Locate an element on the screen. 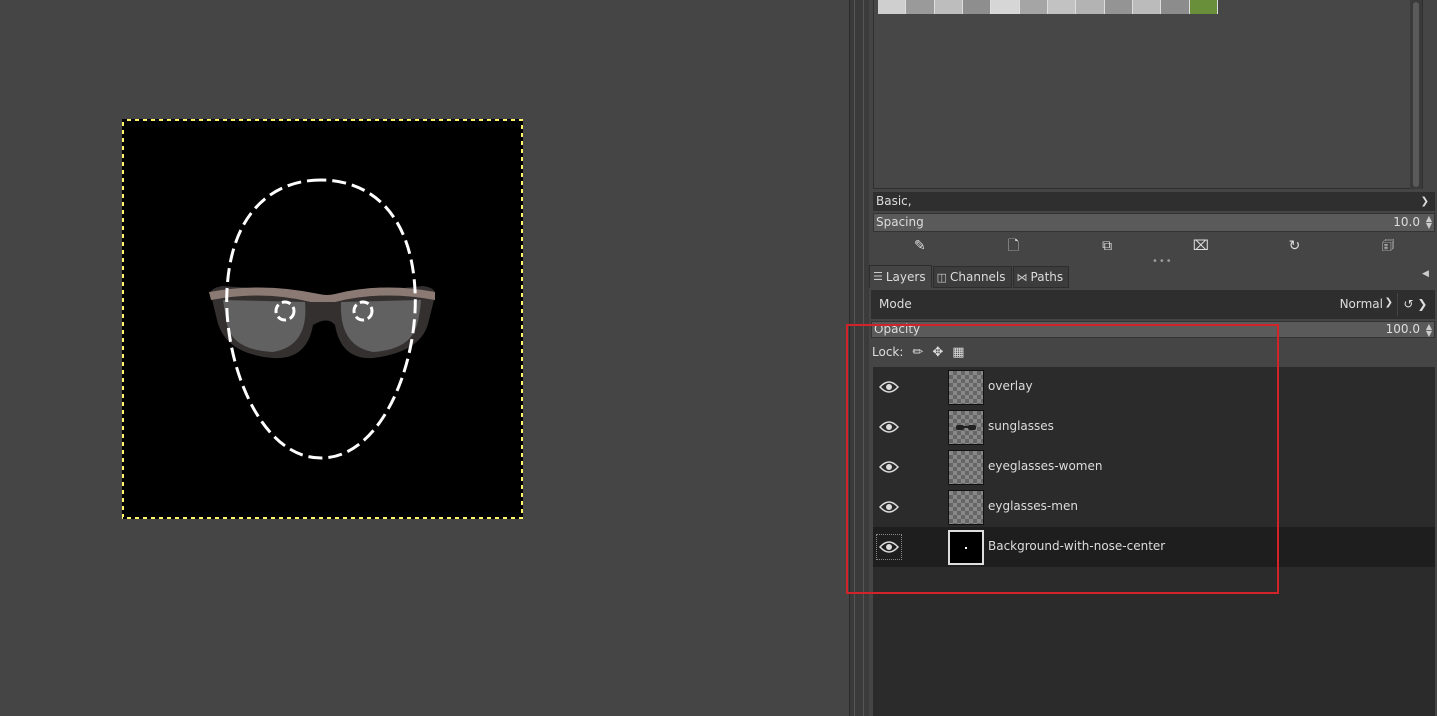 The image size is (1437, 716). spacing-slider: Spacing 10.0 ▲ ▼ is located at coordinates (1154, 222).